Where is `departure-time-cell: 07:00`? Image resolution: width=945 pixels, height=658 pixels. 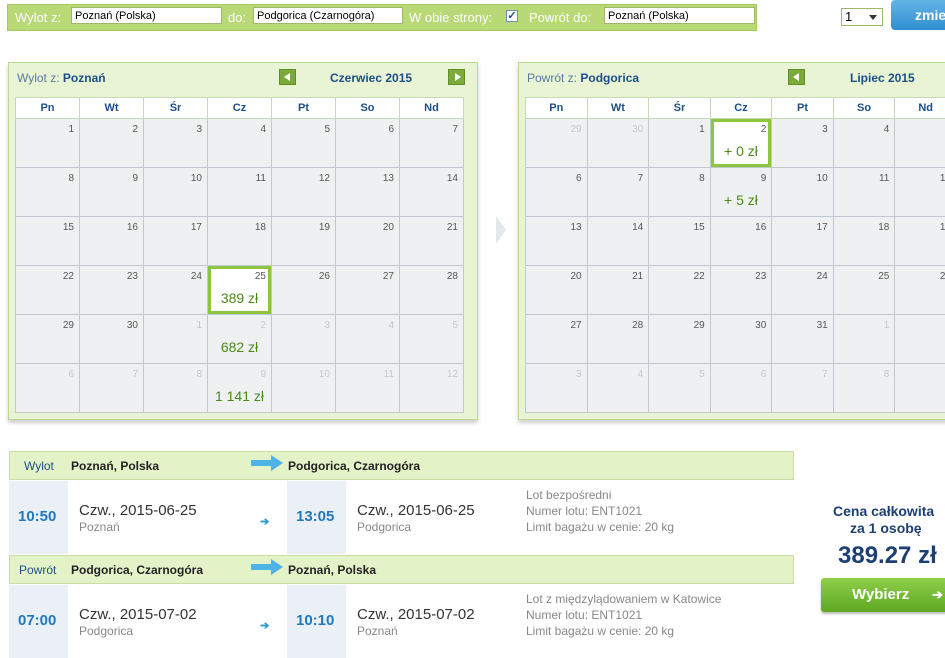 departure-time-cell: 07:00 is located at coordinates (38, 621).